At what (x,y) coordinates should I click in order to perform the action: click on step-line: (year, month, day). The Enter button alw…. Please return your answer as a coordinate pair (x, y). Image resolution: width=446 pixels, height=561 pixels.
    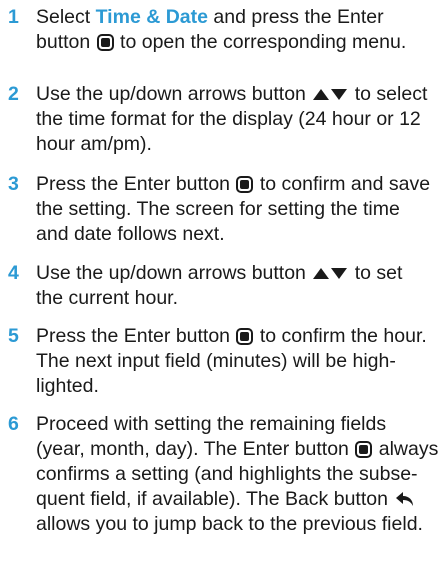
    Looking at the image, I should click on (237, 449).